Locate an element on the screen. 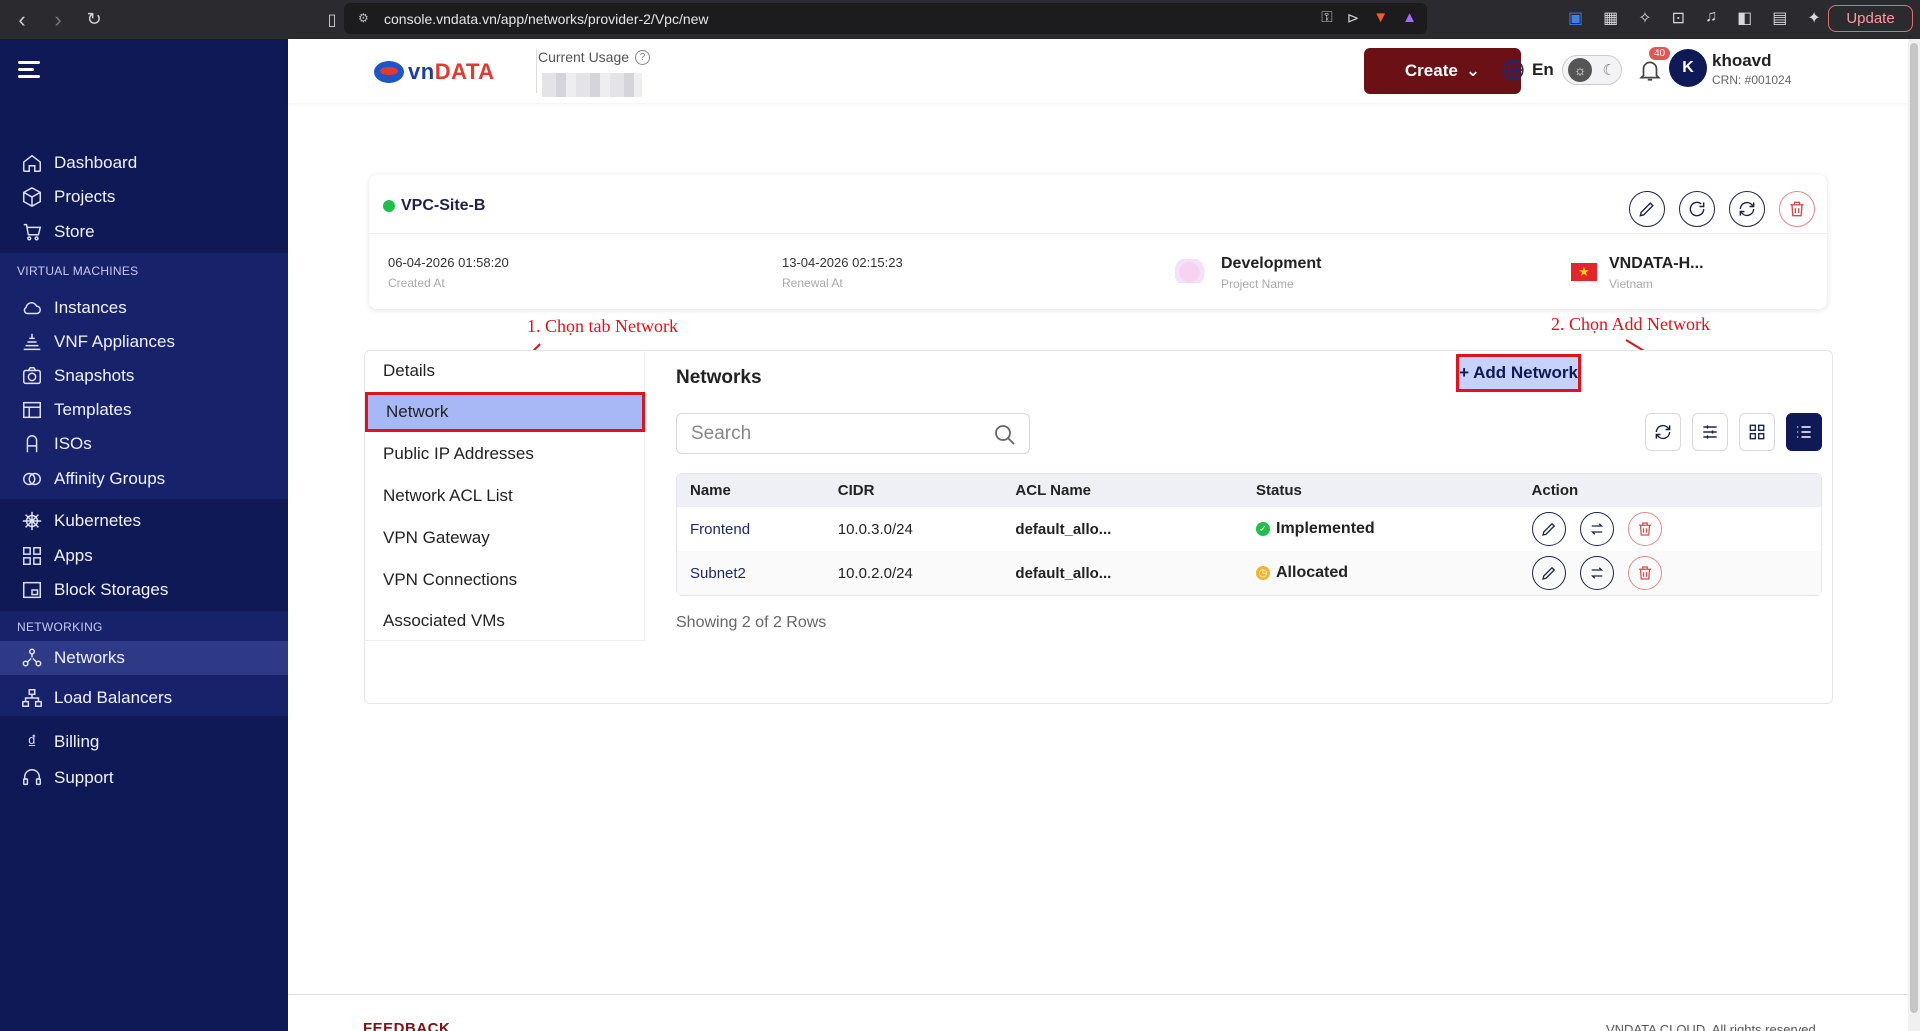  network-name-link: Subnet2 is located at coordinates (757, 573).